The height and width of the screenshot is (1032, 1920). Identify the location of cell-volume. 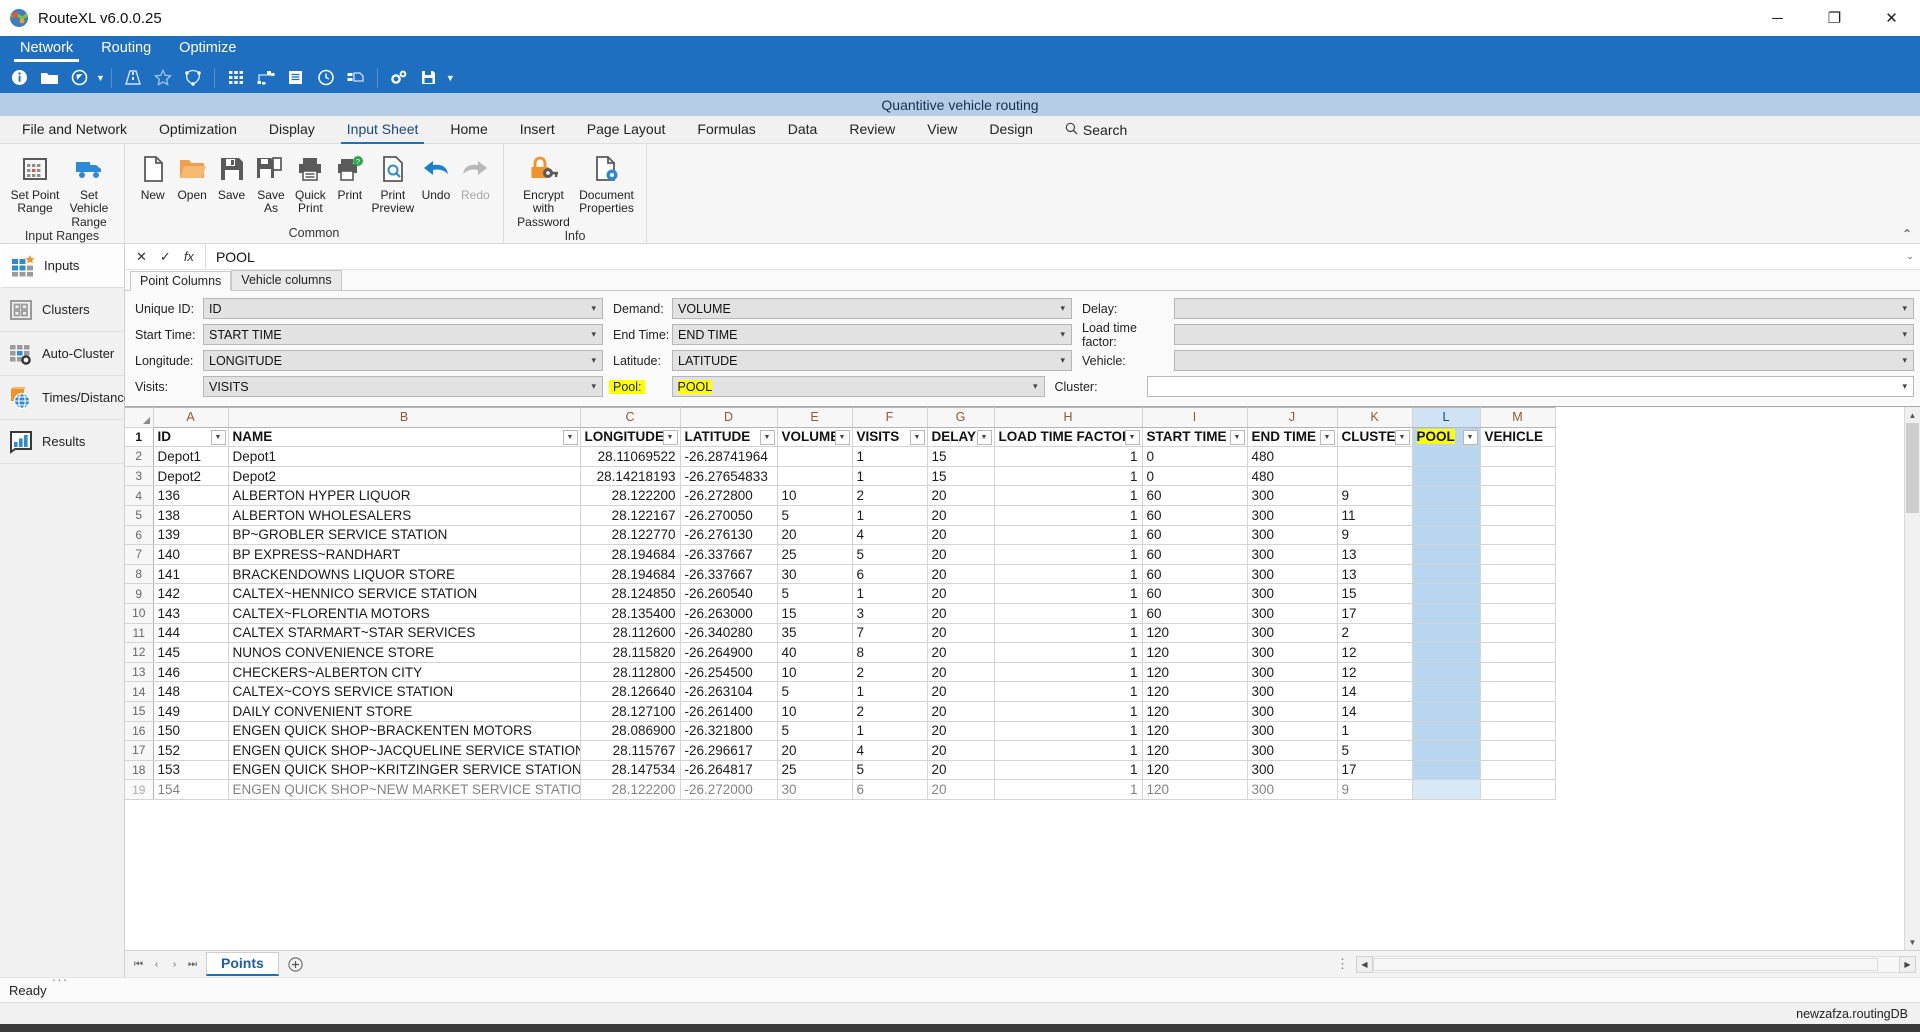
(815, 456).